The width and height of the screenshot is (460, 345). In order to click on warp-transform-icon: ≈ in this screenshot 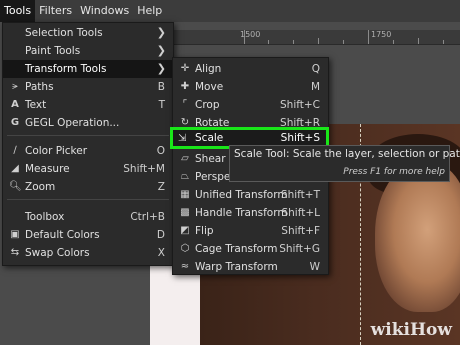, I will do `click(185, 266)`.